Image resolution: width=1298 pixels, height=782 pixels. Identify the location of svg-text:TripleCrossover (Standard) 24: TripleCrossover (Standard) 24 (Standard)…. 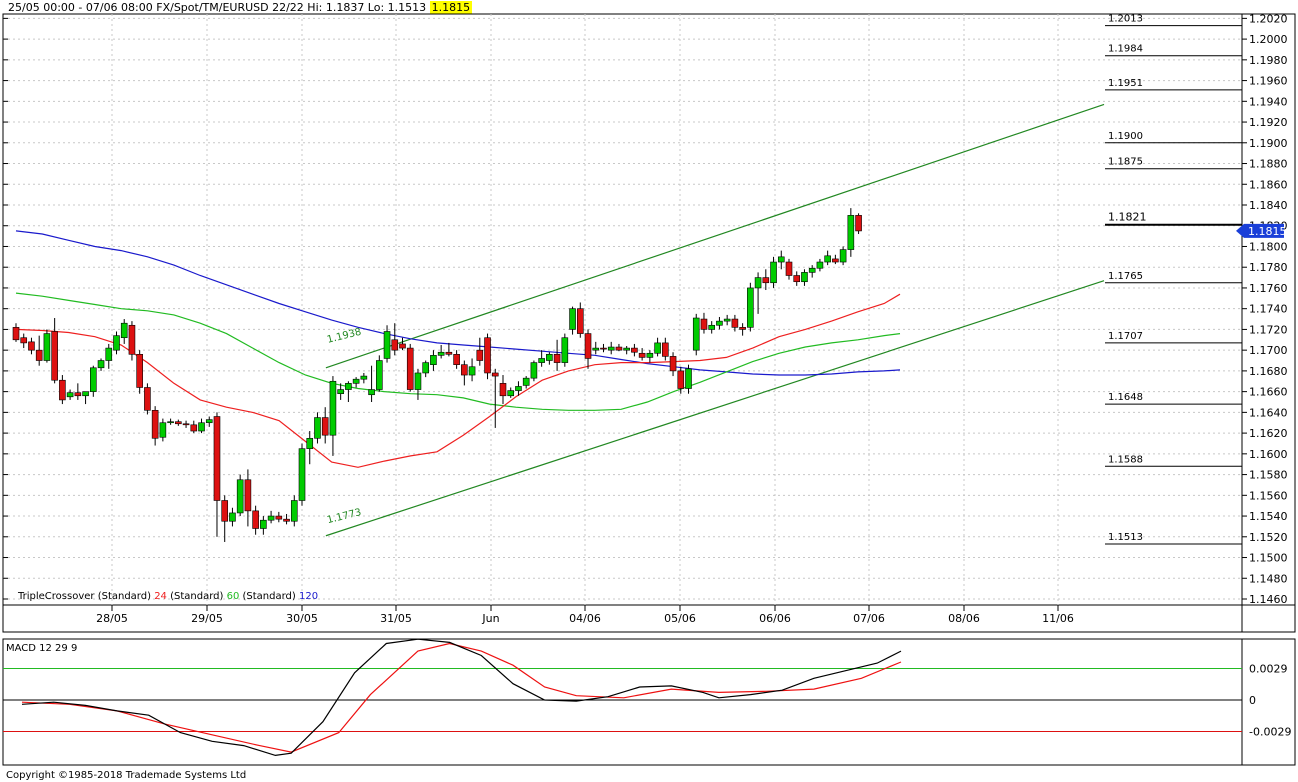
(167, 596).